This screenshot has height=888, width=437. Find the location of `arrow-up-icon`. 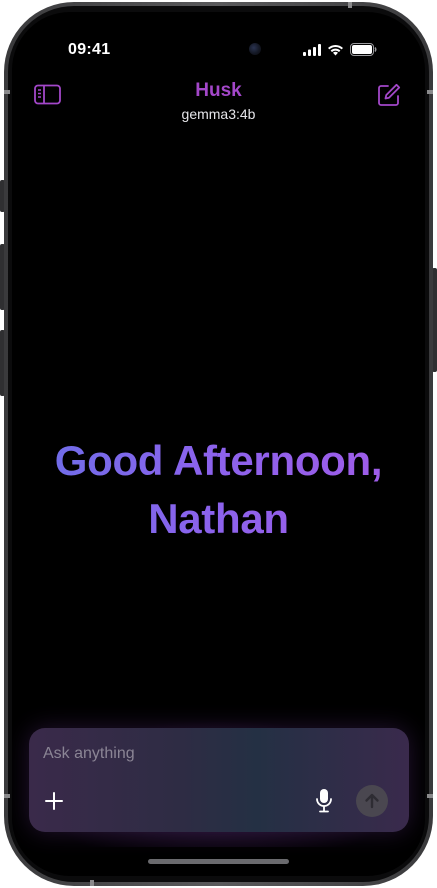

arrow-up-icon is located at coordinates (372, 801).